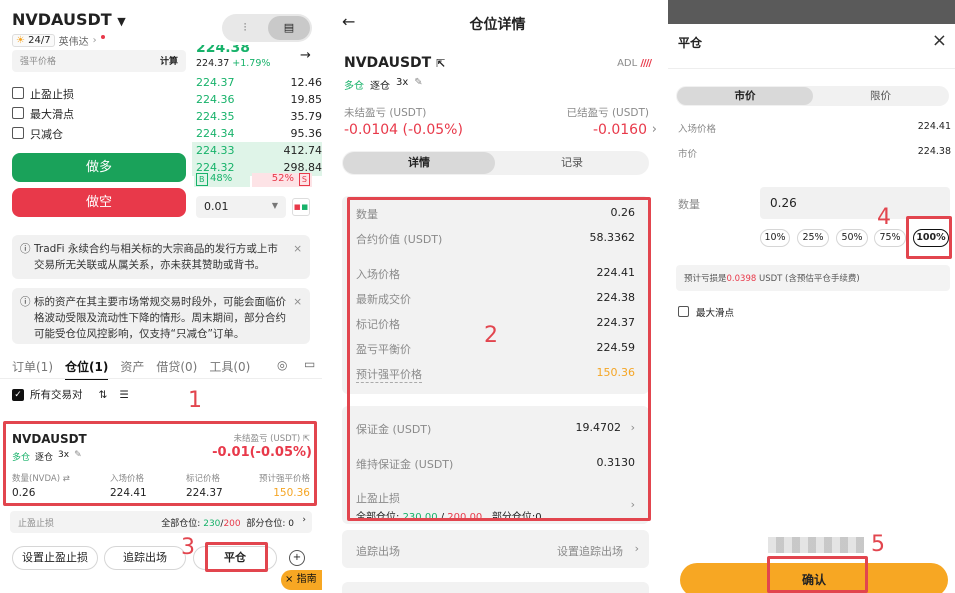 This screenshot has width=955, height=593. I want to click on tab-limit: 限价, so click(880, 96).